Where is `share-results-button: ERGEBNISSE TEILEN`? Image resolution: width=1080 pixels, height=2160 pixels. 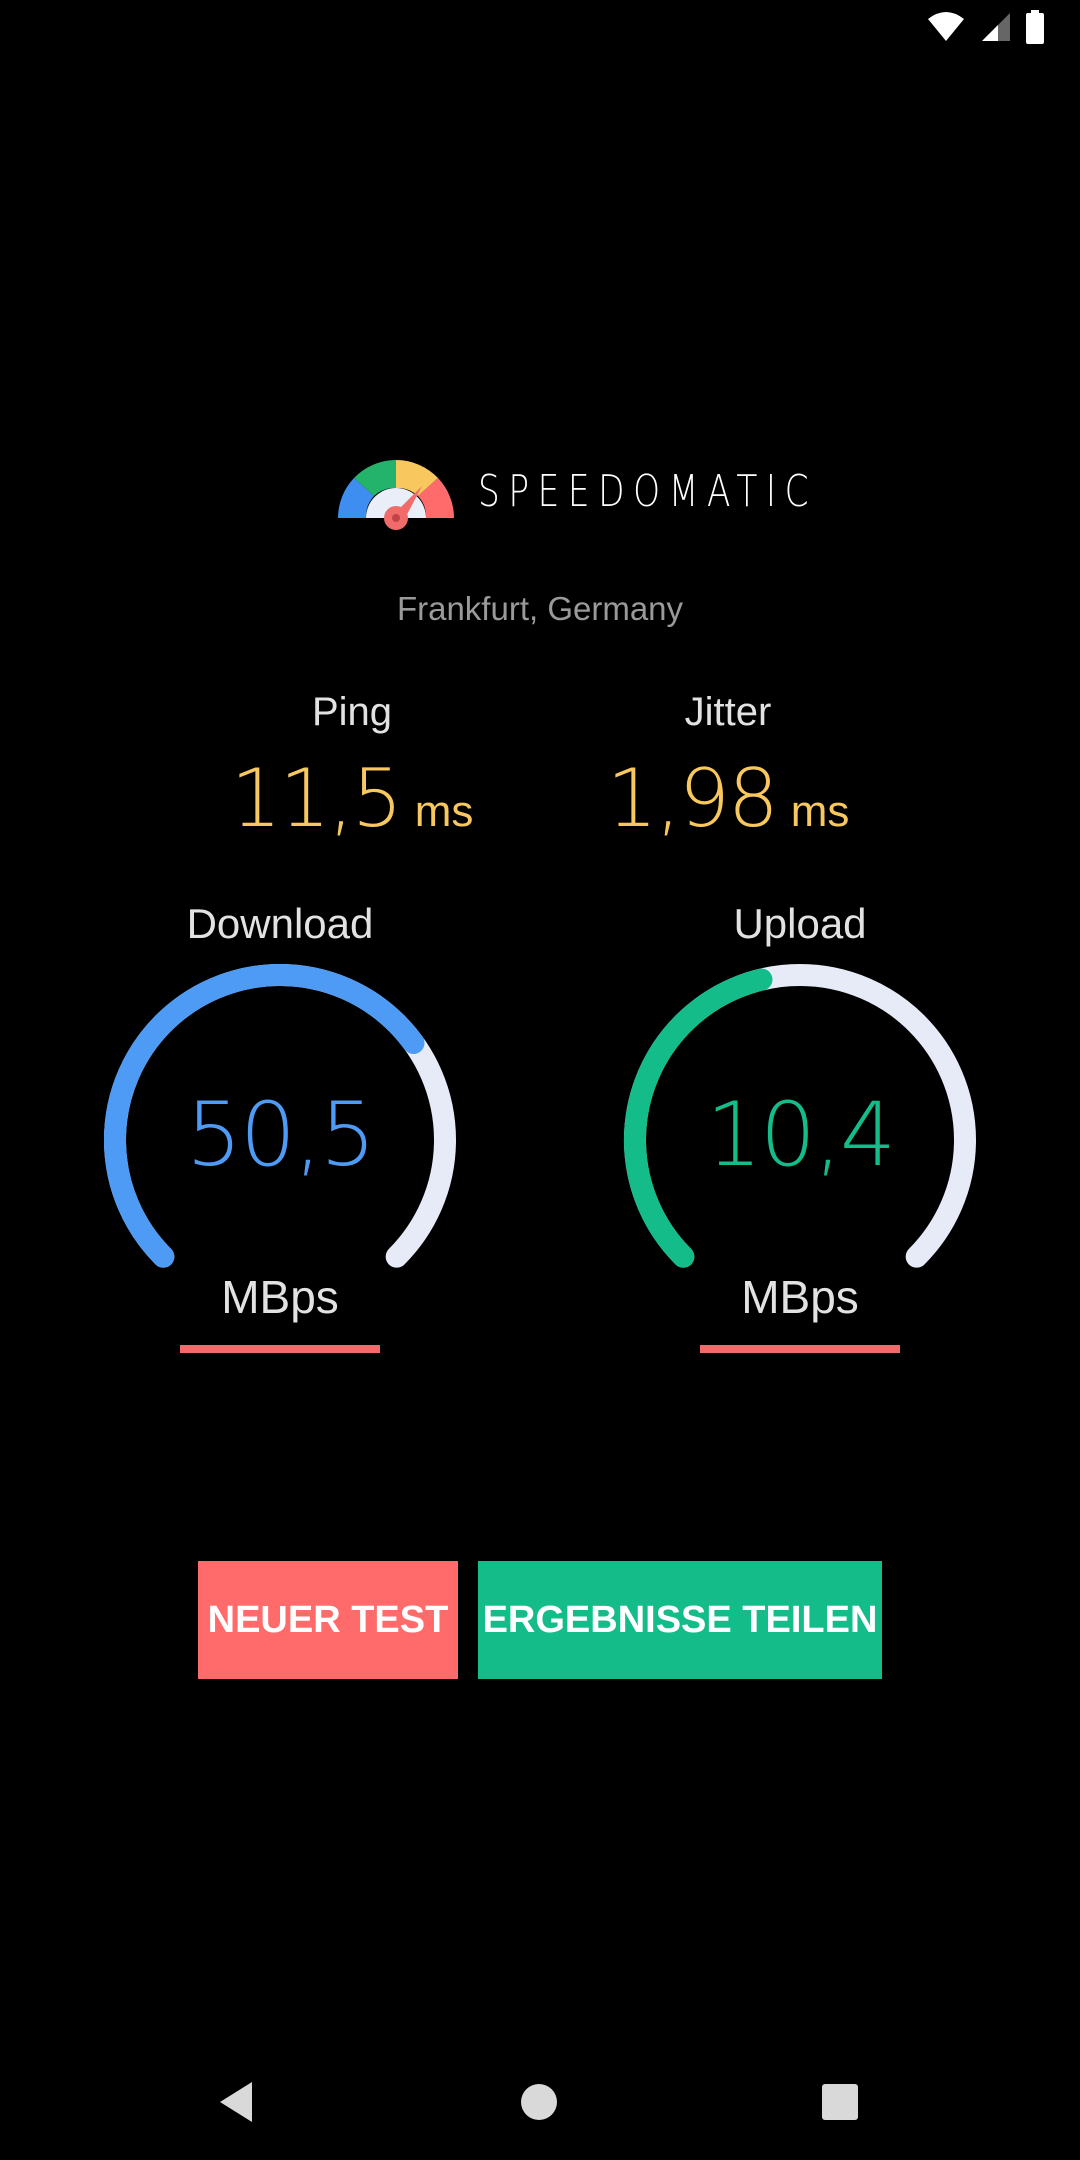
share-results-button: ERGEBNISSE TEILEN is located at coordinates (680, 1620).